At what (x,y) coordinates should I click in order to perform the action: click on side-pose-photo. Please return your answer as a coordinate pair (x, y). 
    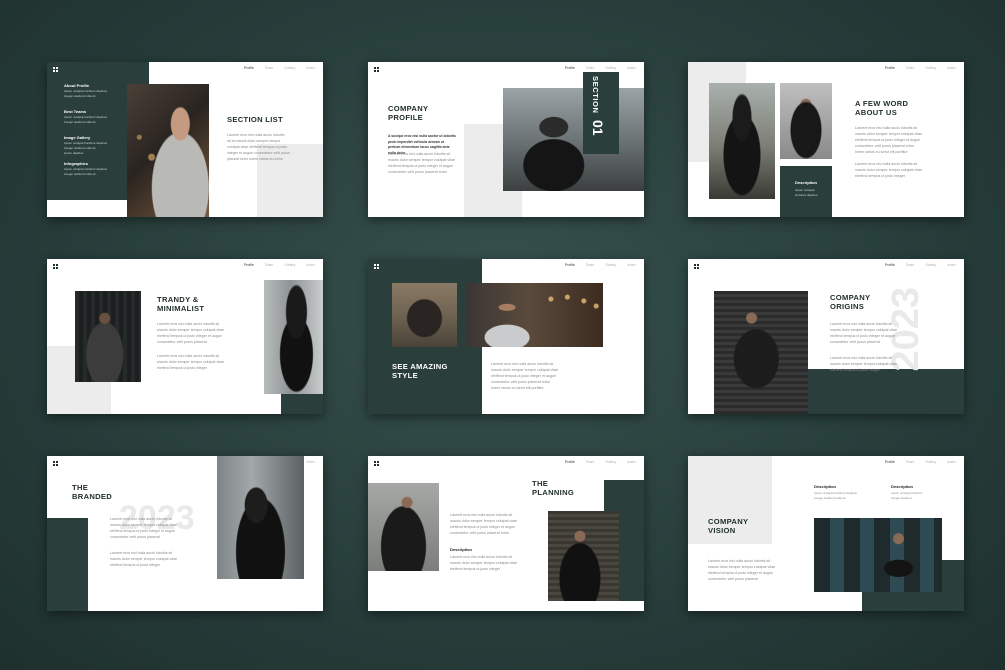
    Looking at the image, I should click on (293, 337).